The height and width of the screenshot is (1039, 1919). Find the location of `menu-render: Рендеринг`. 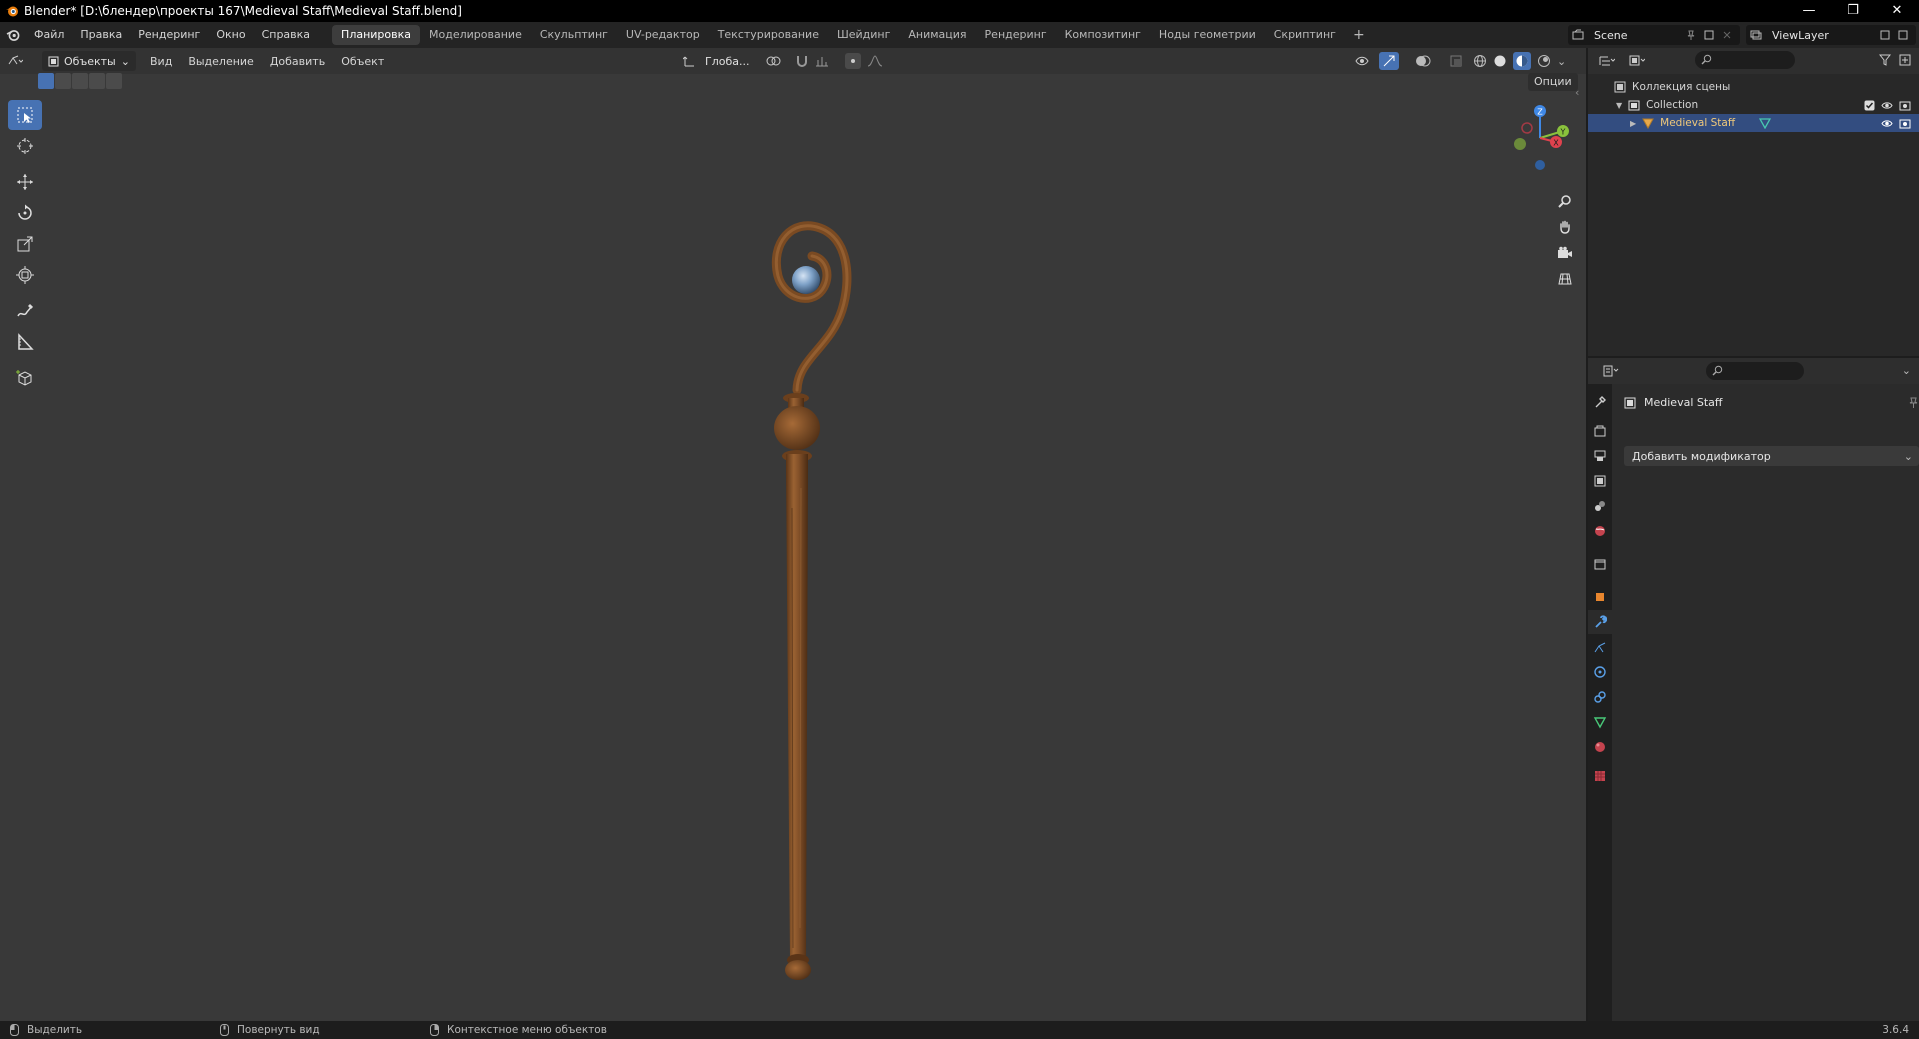

menu-render: Рендеринг is located at coordinates (169, 35).